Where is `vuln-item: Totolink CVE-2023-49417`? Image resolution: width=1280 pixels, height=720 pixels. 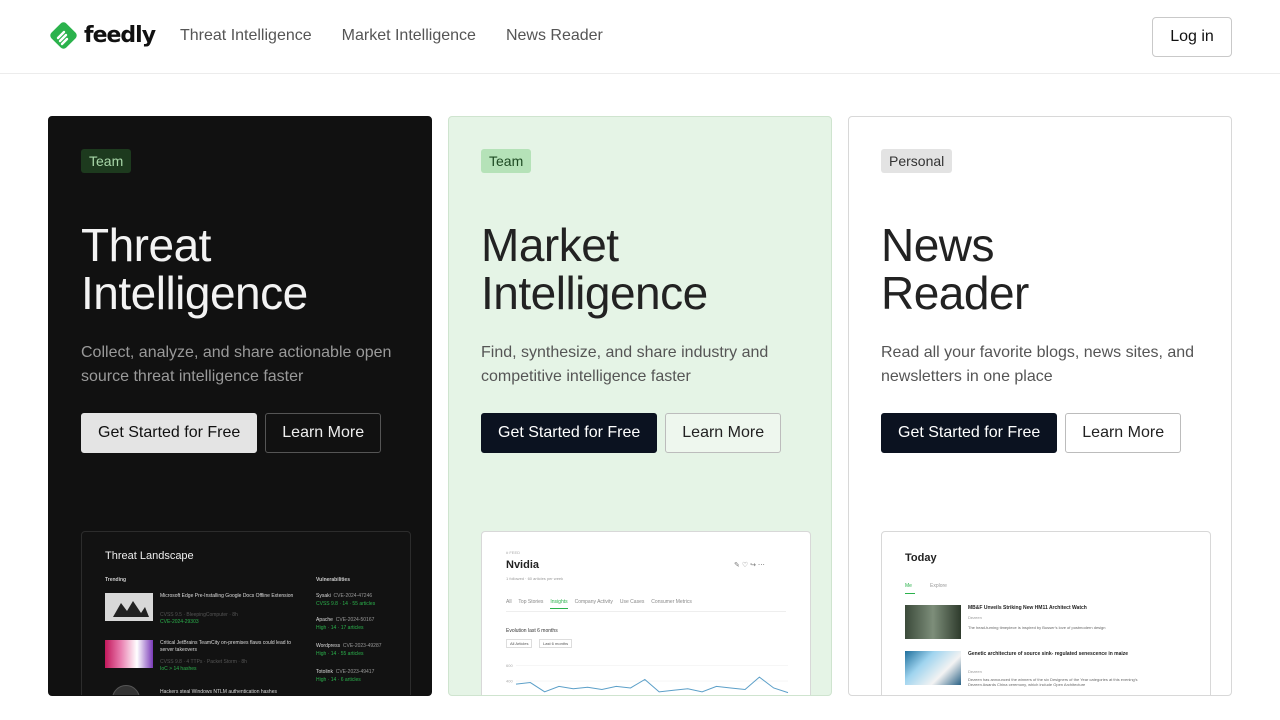
vuln-item: Totolink CVE-2023-49417 is located at coordinates (345, 672).